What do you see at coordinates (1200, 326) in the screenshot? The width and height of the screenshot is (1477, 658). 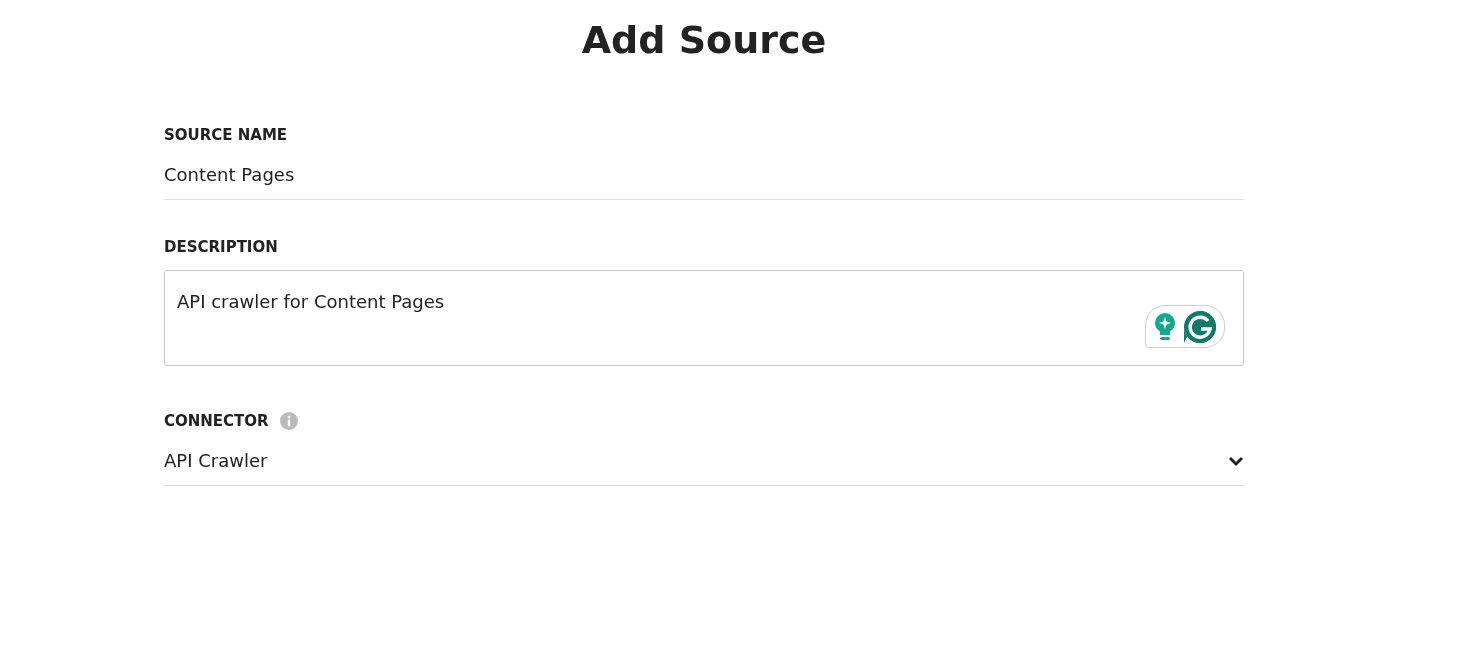 I see `assistant-logo-icon` at bounding box center [1200, 326].